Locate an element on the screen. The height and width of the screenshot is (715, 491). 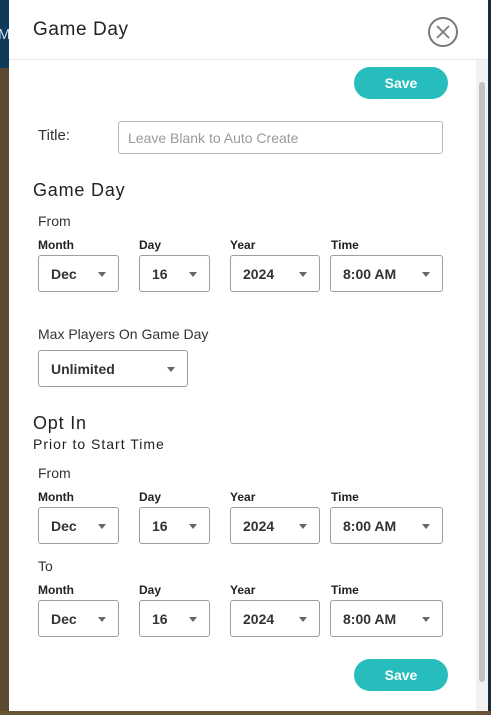
opt-in-to-year-select: 2024 is located at coordinates (275, 618).